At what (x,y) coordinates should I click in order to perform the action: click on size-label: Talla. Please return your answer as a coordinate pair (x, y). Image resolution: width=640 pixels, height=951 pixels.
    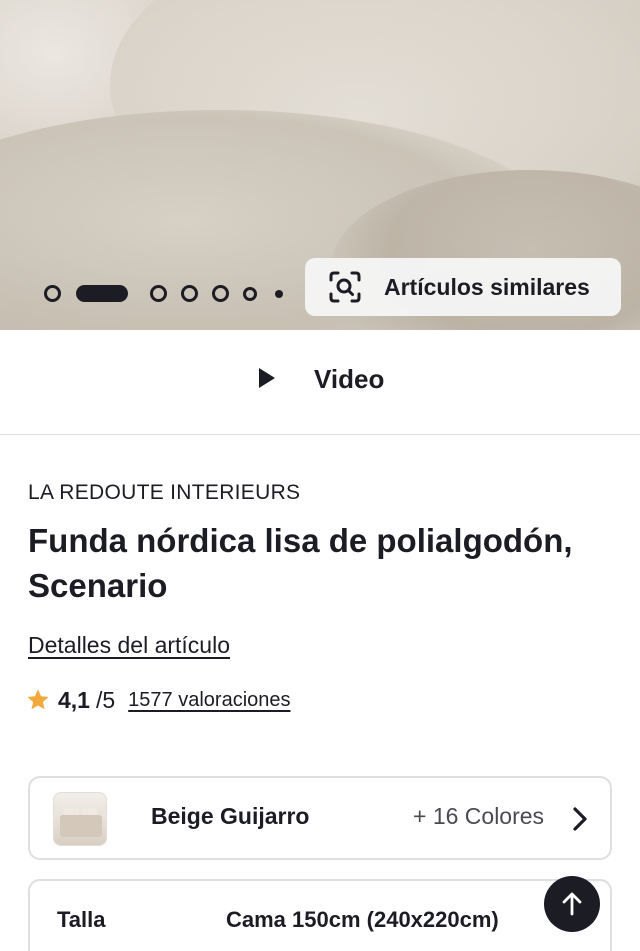
    Looking at the image, I should click on (81, 919).